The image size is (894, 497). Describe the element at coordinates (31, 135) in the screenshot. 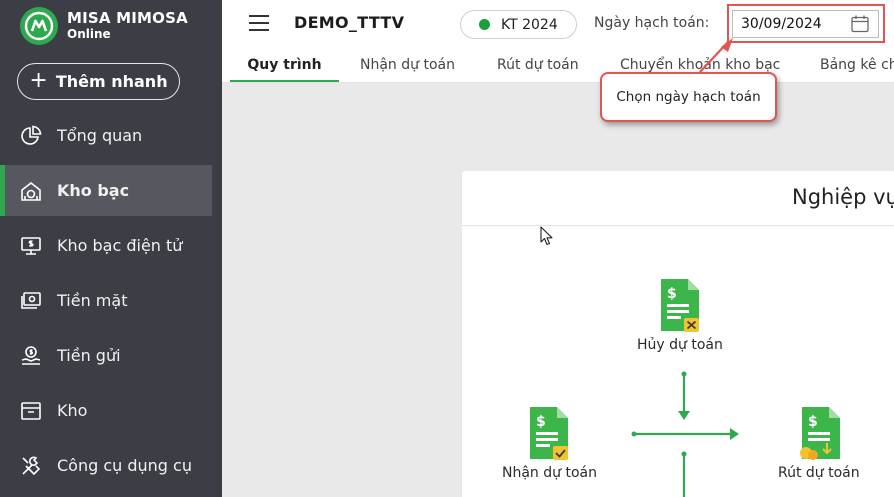

I see `pie-chart-icon` at that location.